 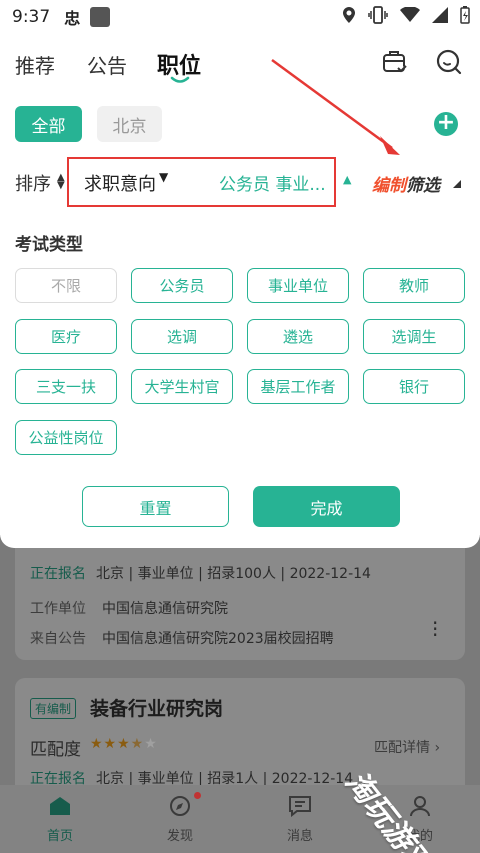 What do you see at coordinates (58, 639) in the screenshot?
I see `source-label: 来自公告` at bounding box center [58, 639].